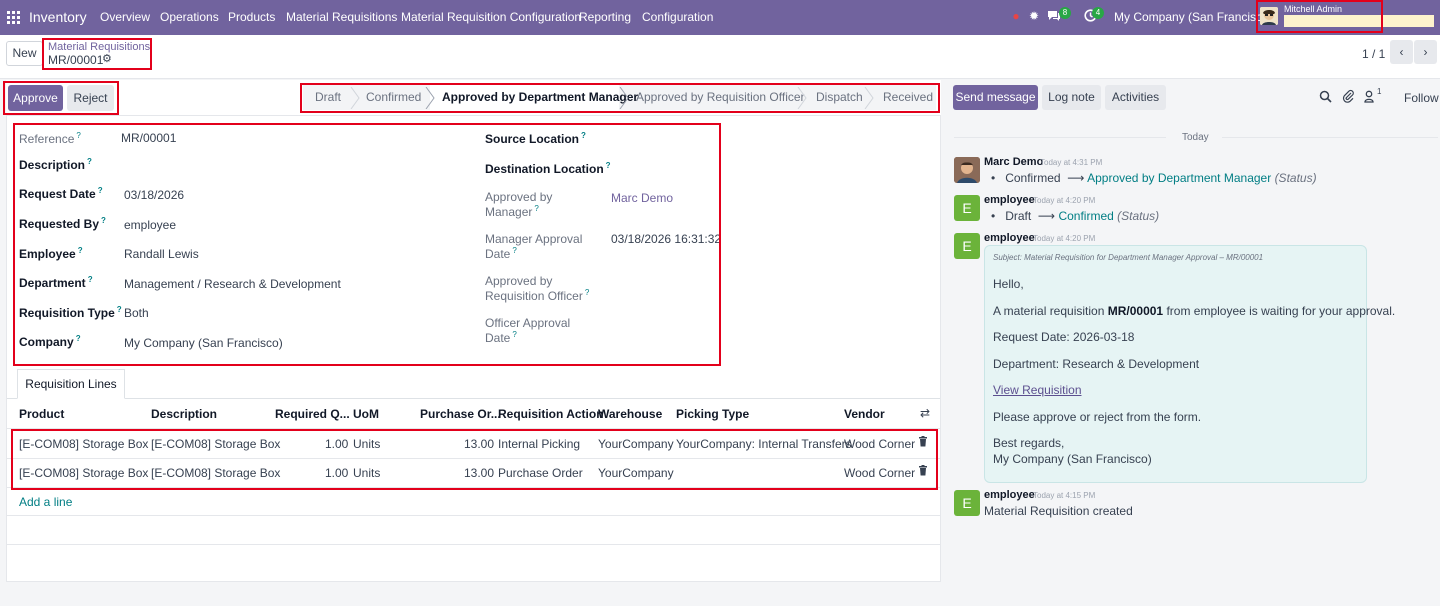 Image resolution: width=1440 pixels, height=606 pixels. I want to click on col-uom: UoM, so click(366, 414).